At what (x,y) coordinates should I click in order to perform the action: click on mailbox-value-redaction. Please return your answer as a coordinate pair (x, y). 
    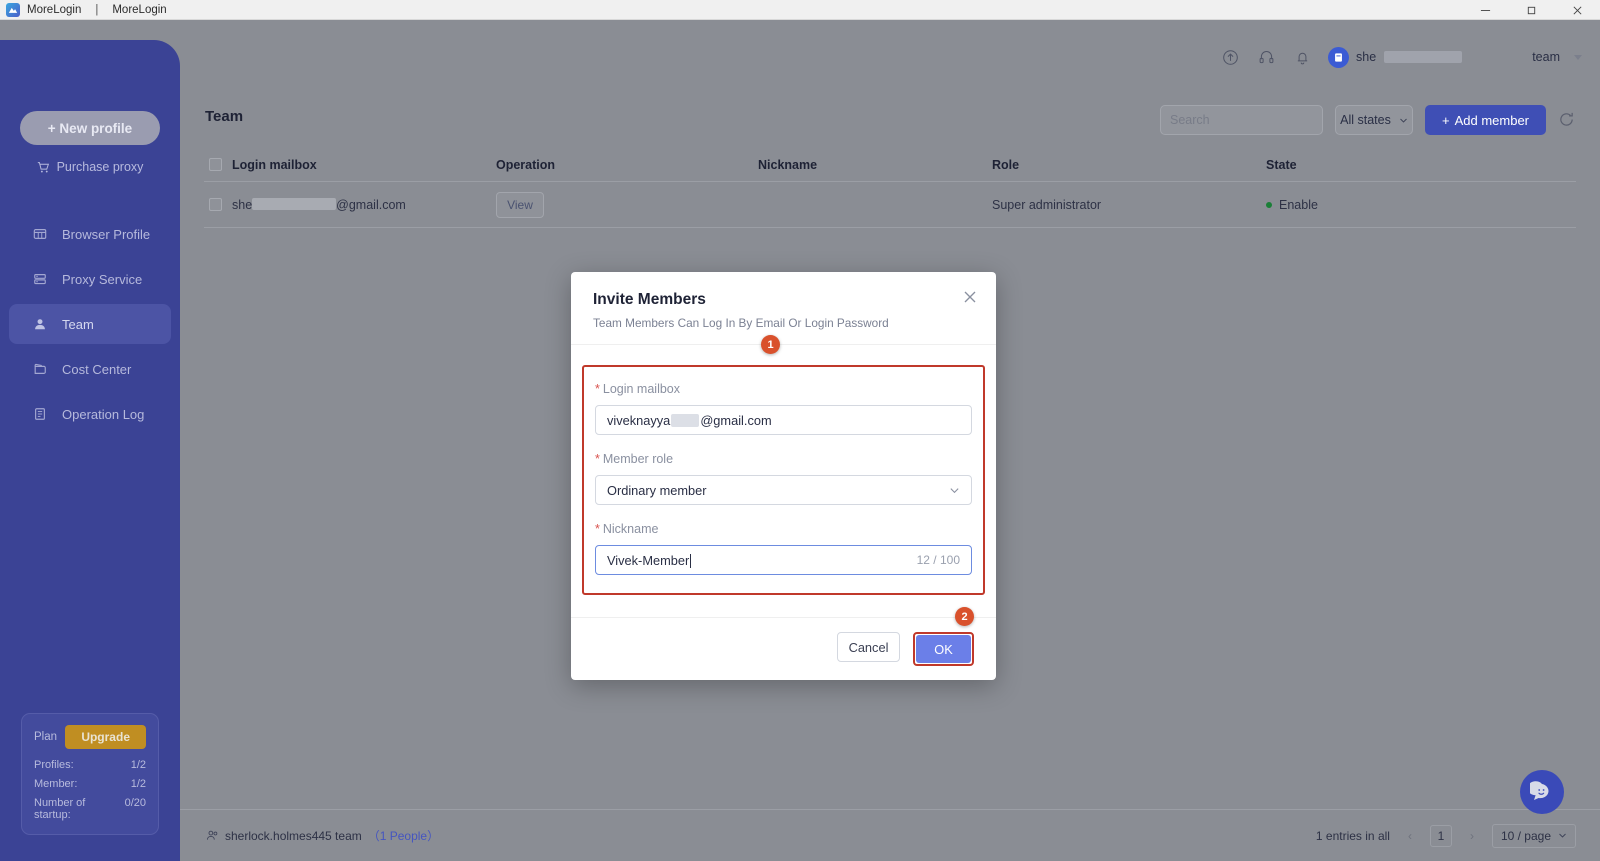
    Looking at the image, I should click on (685, 420).